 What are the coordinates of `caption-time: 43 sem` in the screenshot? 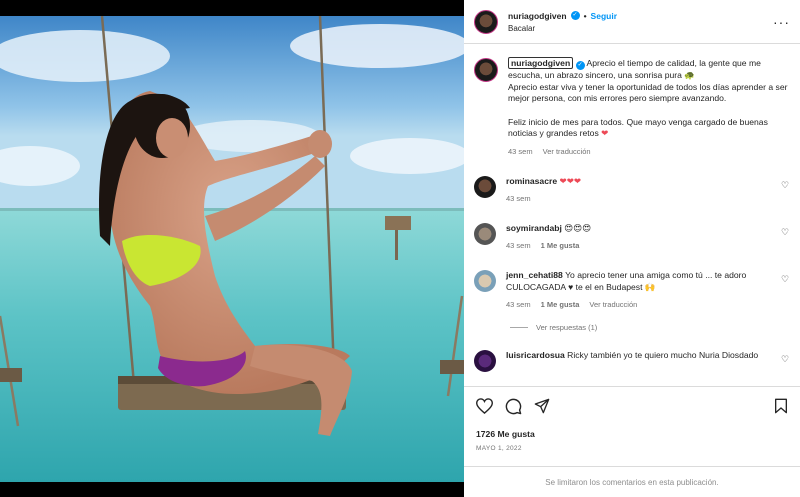 It's located at (520, 152).